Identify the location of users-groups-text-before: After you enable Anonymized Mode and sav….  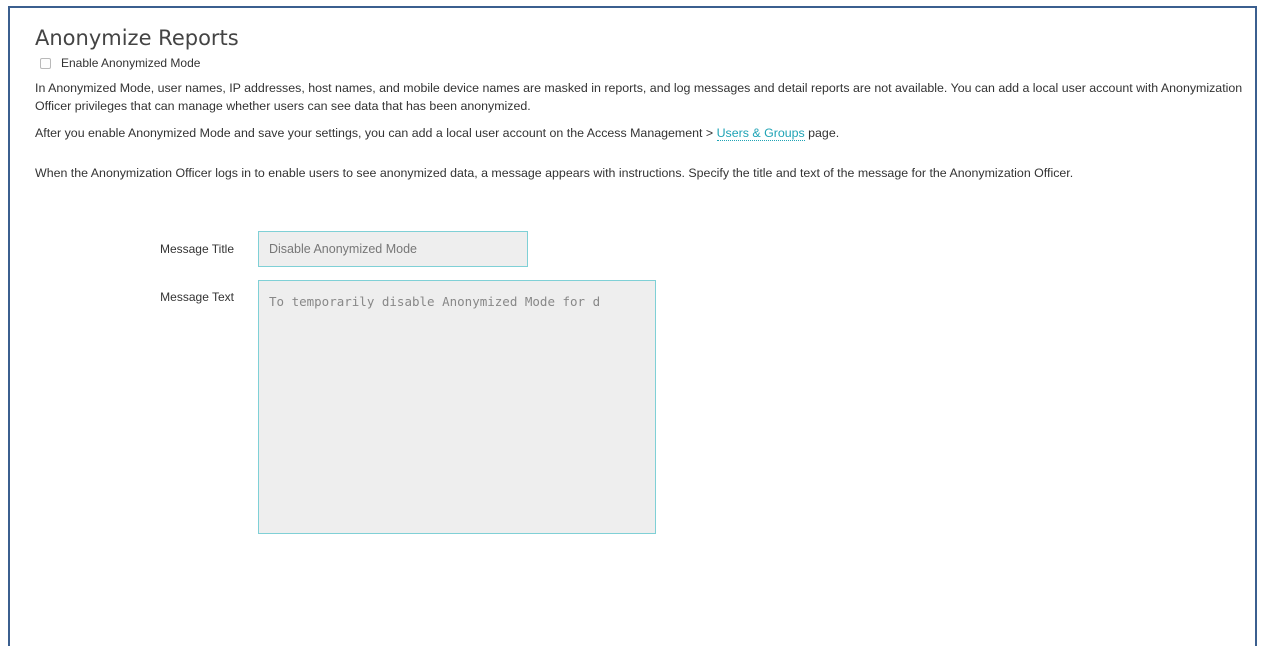
(376, 133).